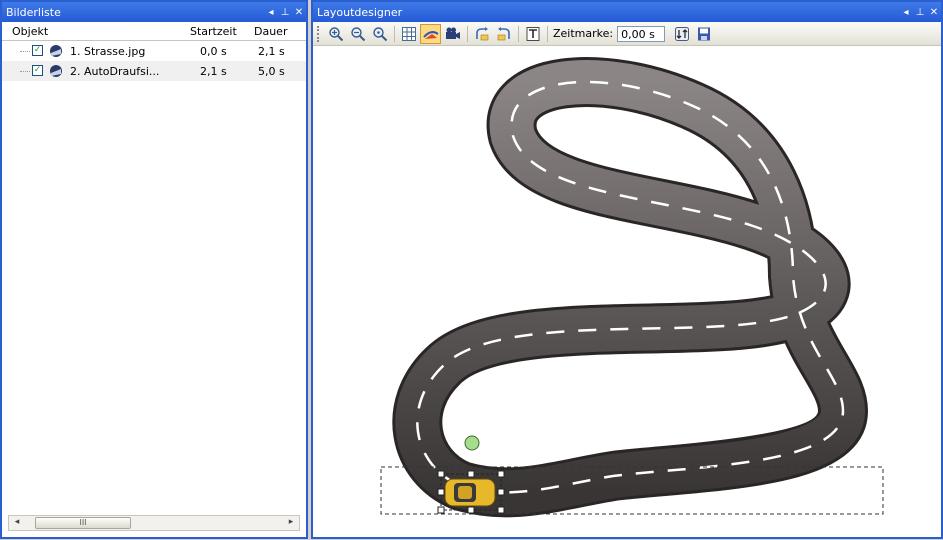 This screenshot has height=540, width=943. I want to click on rotate-right-icon, so click(503, 33).